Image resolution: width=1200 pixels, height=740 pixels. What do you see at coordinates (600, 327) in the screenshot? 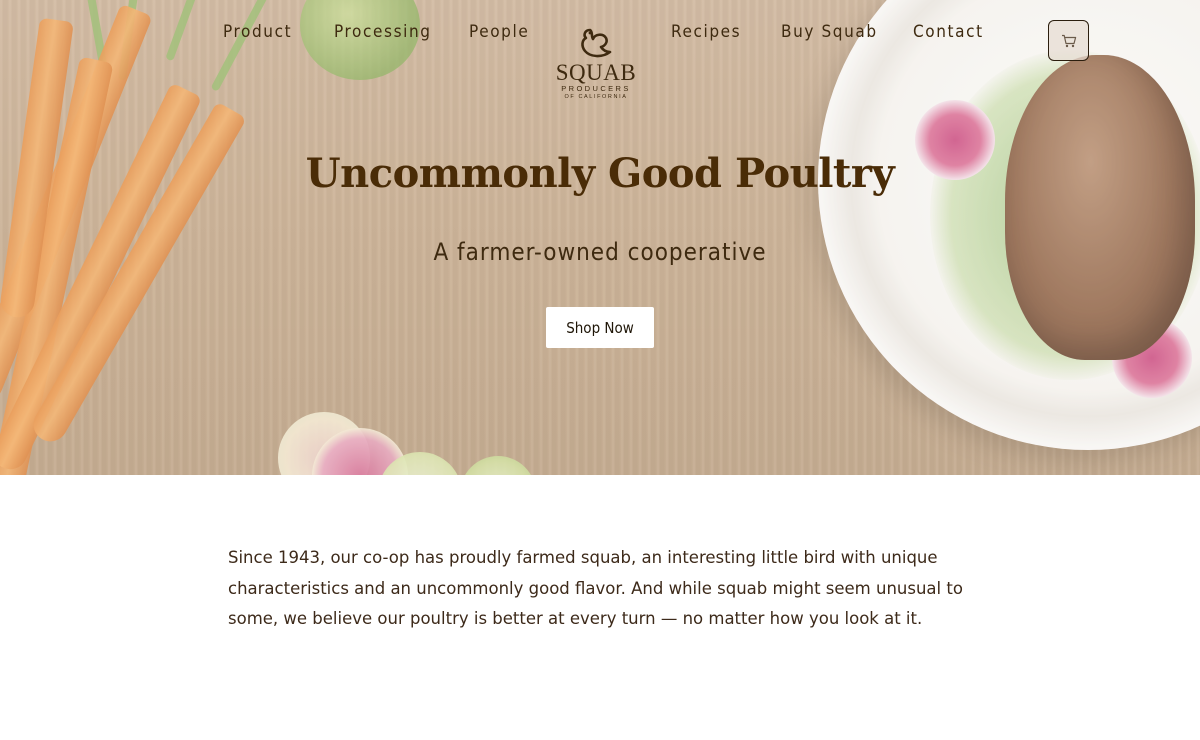
I see `shop-now-button: Shop Now` at bounding box center [600, 327].